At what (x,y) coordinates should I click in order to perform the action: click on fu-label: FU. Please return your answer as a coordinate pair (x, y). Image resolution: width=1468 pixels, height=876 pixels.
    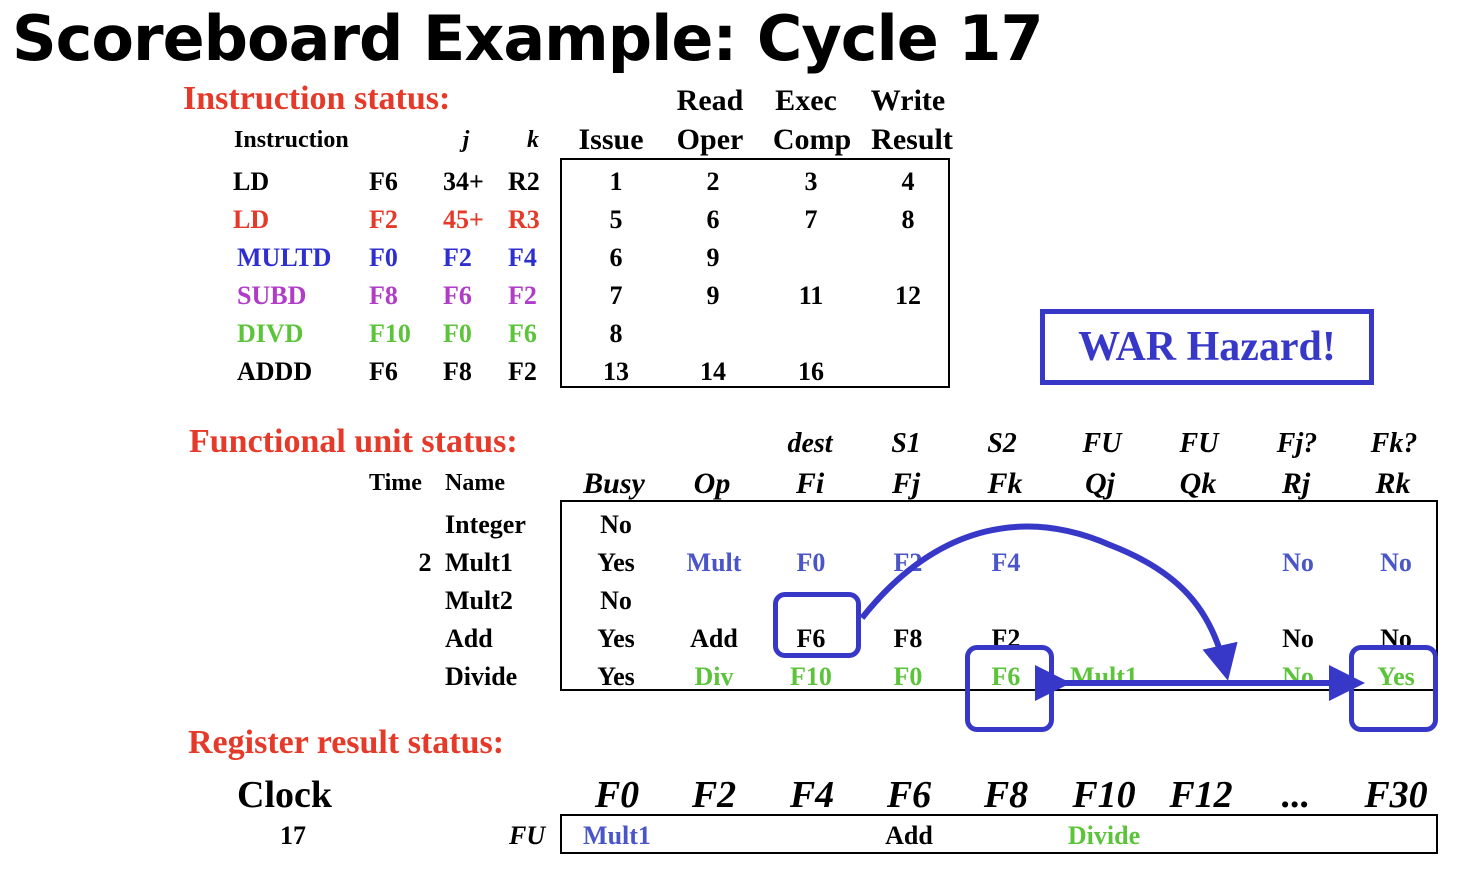
    Looking at the image, I should click on (527, 835).